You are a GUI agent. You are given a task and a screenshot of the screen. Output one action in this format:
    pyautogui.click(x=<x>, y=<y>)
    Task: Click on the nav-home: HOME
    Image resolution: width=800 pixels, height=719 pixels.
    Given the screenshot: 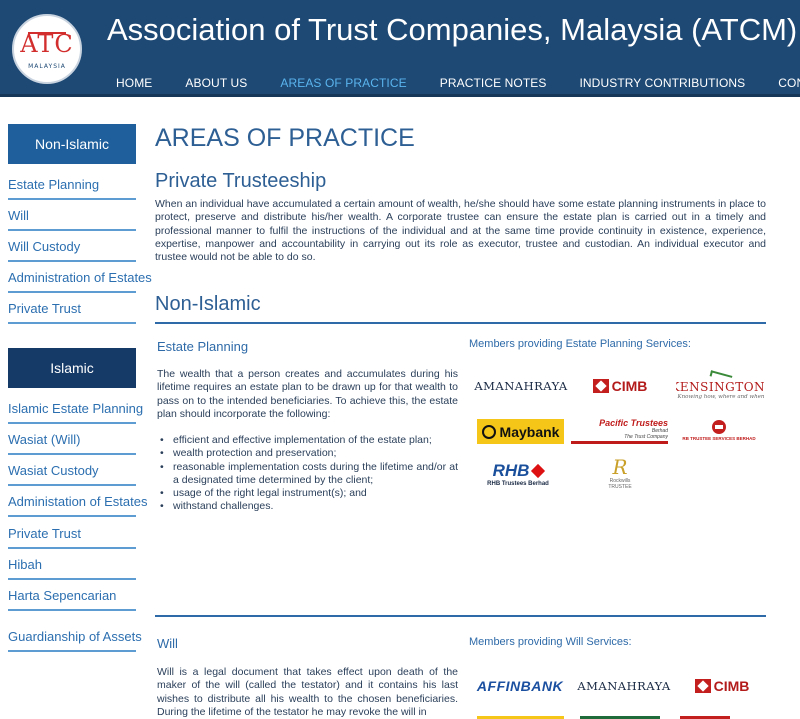 What is the action you would take?
    pyautogui.click(x=134, y=84)
    